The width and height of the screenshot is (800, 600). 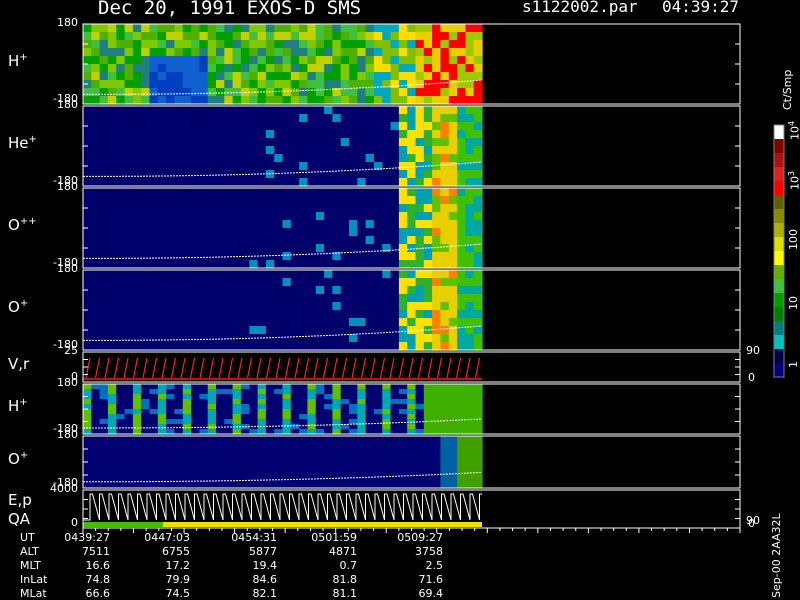 I want to click on footer-row-label: InLat, so click(x=34, y=579).